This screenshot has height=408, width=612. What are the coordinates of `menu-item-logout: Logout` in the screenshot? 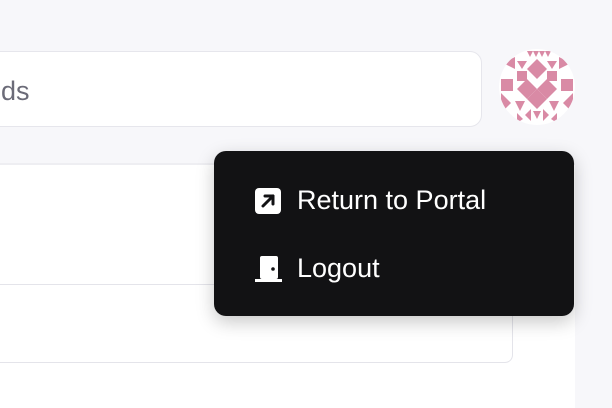 It's located at (394, 268).